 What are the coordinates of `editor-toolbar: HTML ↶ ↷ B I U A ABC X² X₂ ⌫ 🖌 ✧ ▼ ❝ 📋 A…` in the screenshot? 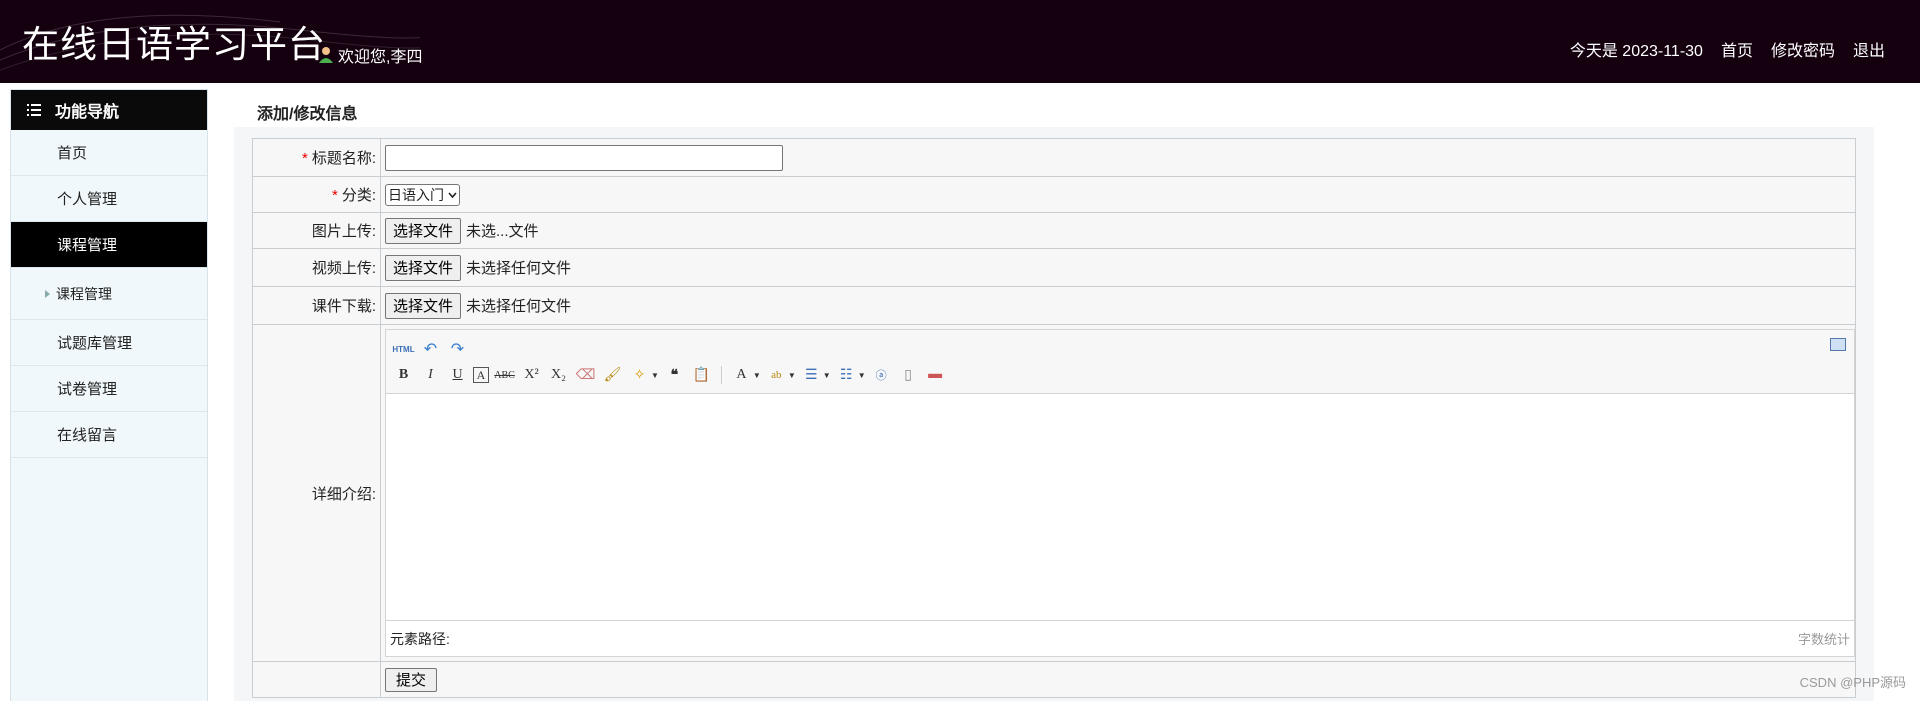 It's located at (1120, 362).